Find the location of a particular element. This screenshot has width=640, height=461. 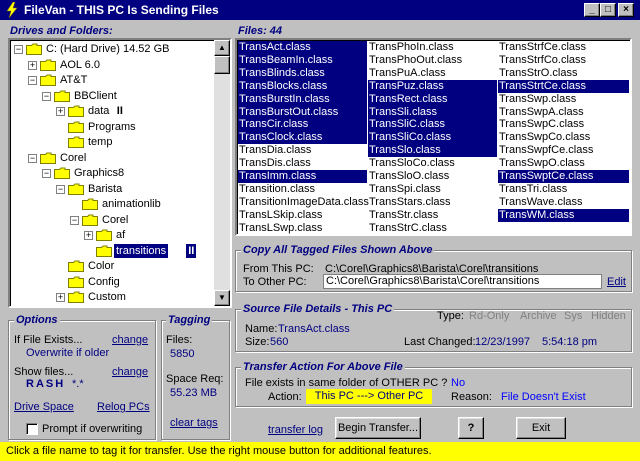

maximize-button: □ is located at coordinates (608, 10).